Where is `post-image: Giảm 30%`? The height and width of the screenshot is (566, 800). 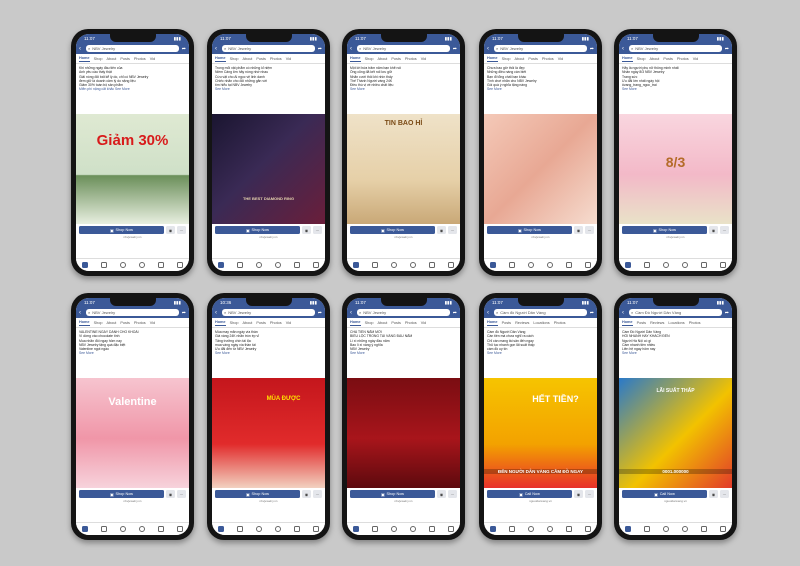
post-image: Giảm 30% is located at coordinates (132, 169).